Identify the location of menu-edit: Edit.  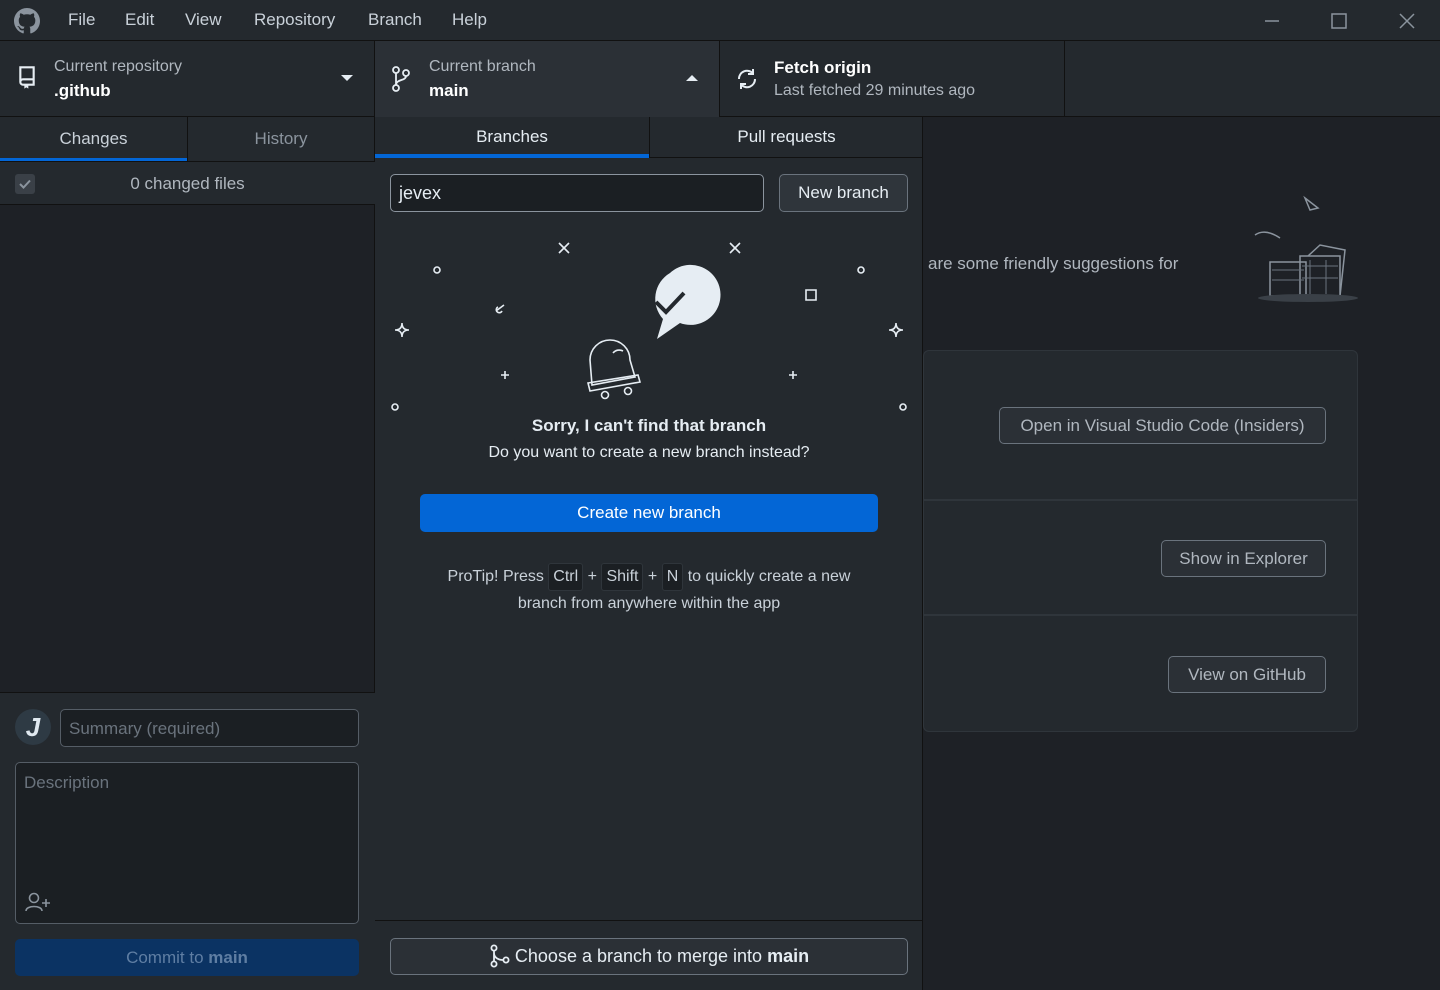
(139, 20).